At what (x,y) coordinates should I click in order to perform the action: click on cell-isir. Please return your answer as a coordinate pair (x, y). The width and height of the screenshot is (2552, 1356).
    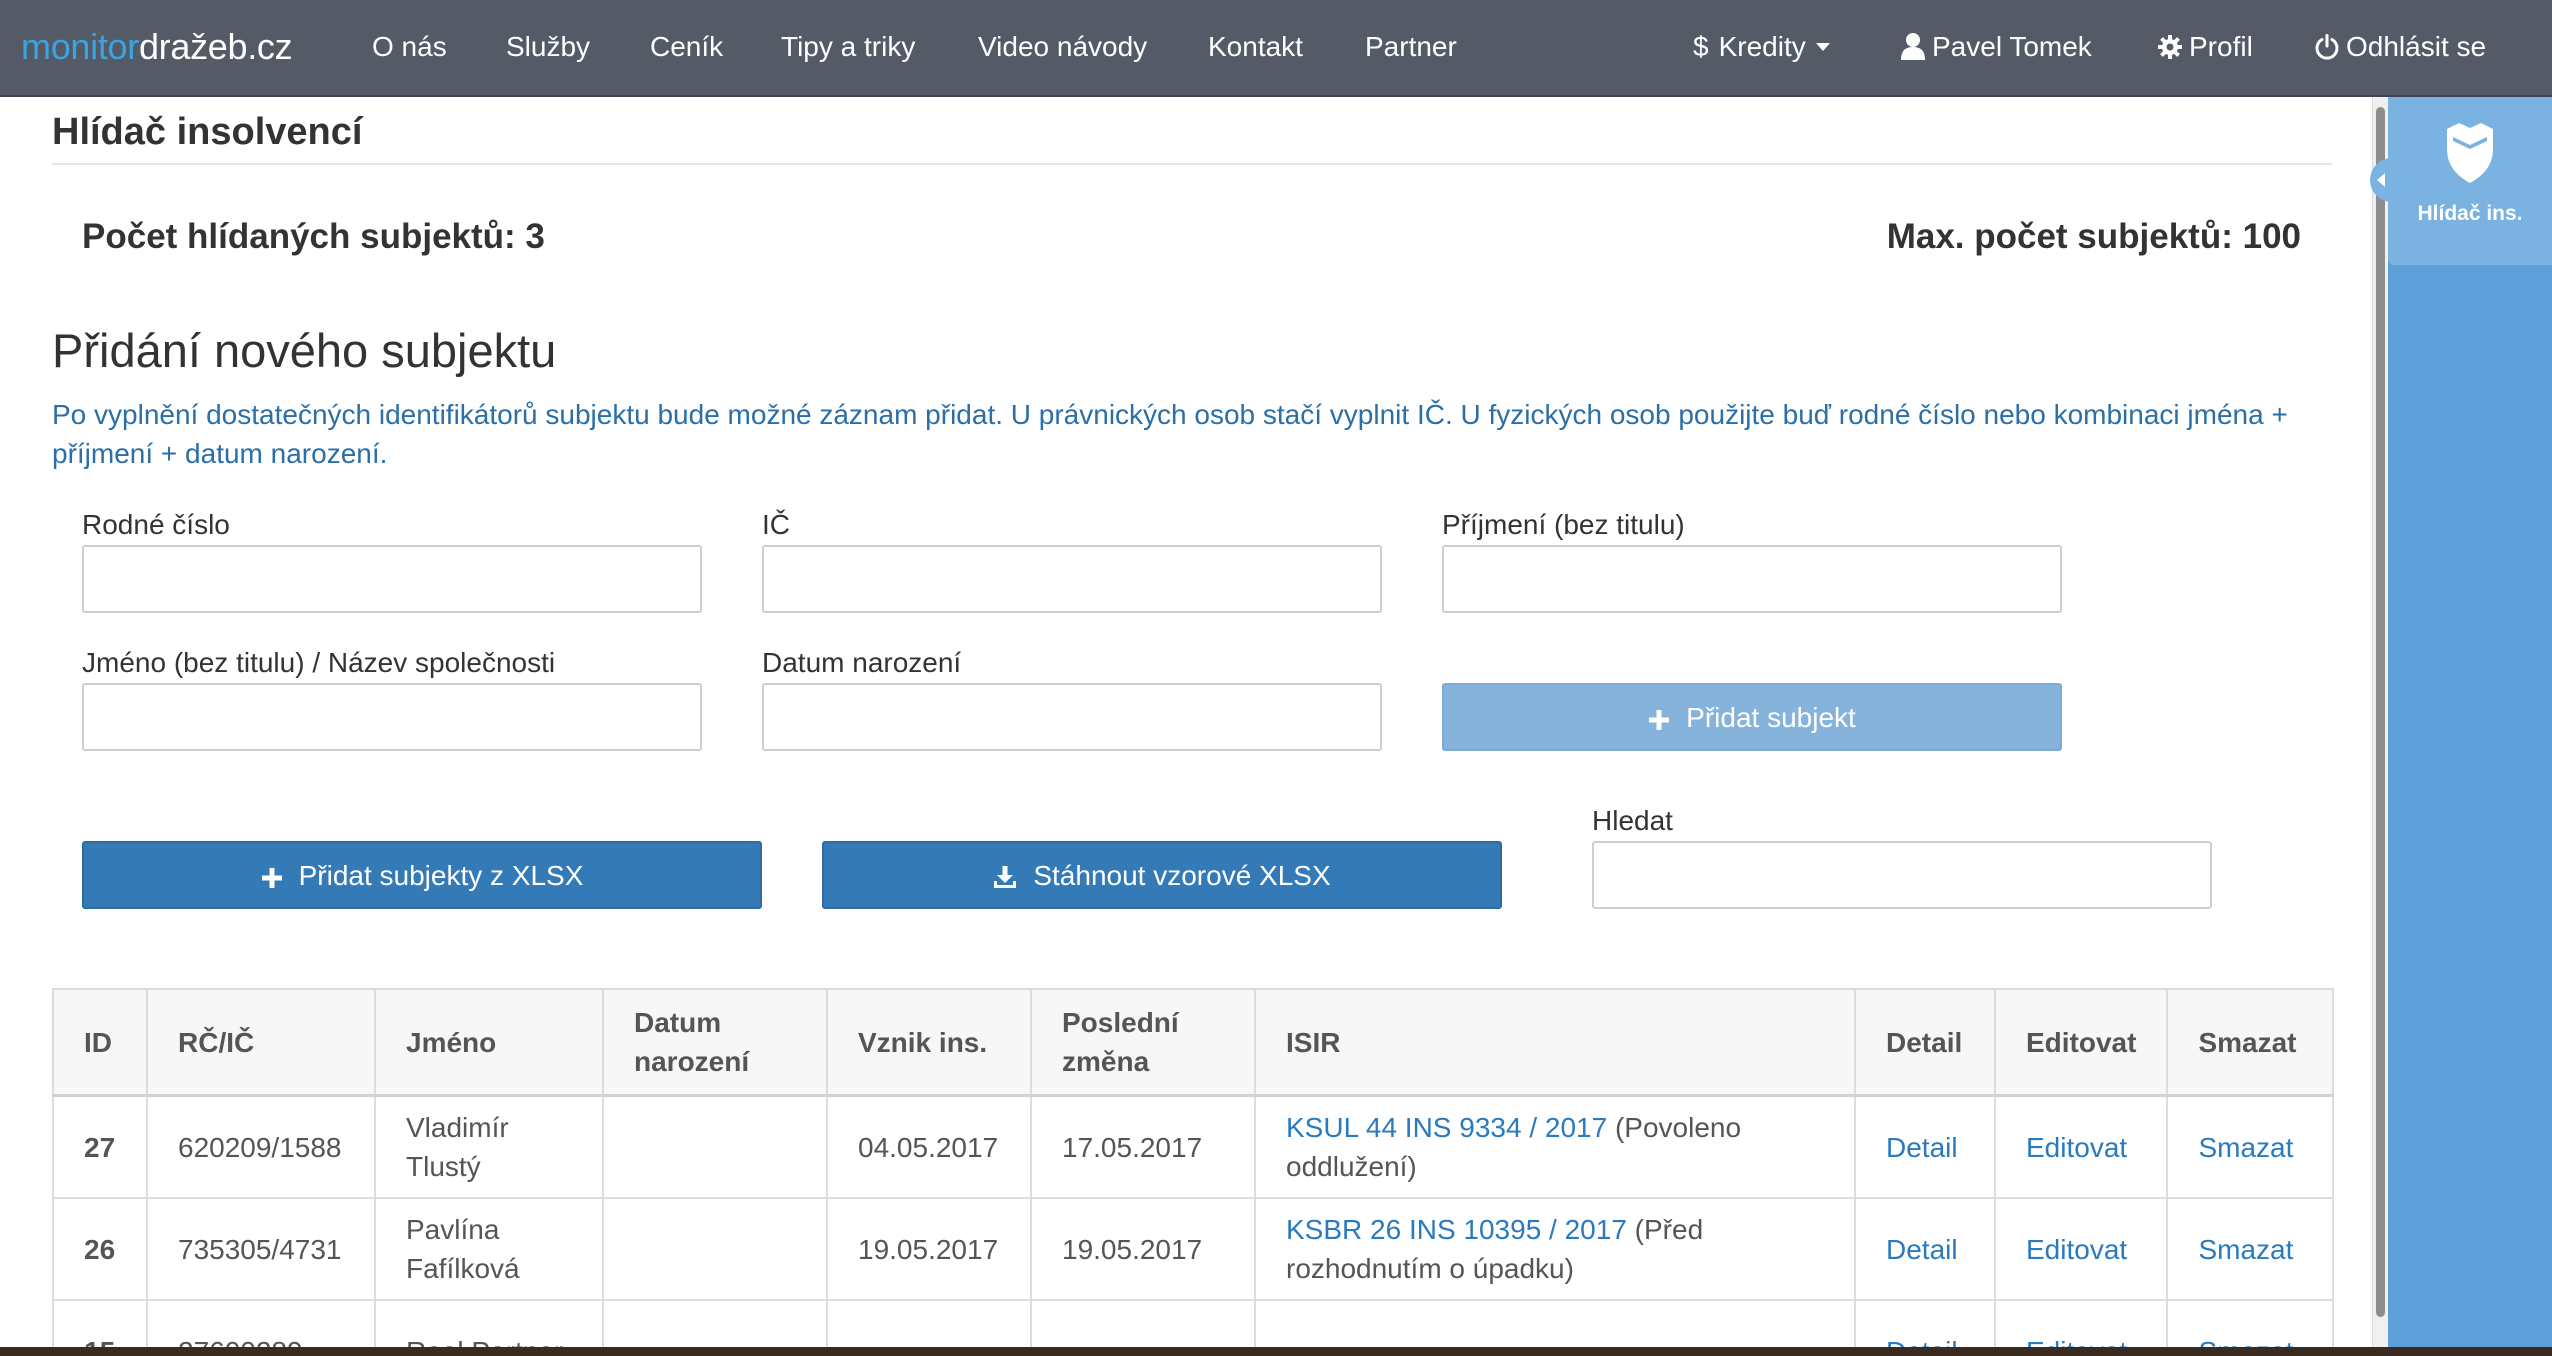
    Looking at the image, I should click on (1555, 1323).